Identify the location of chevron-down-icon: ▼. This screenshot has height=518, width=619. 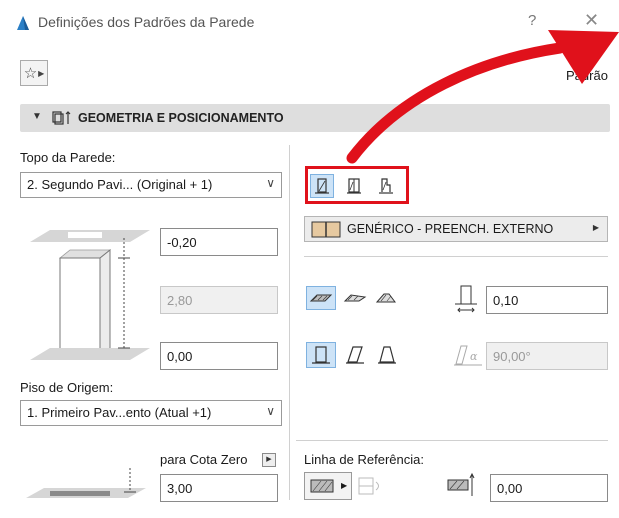
(37, 116).